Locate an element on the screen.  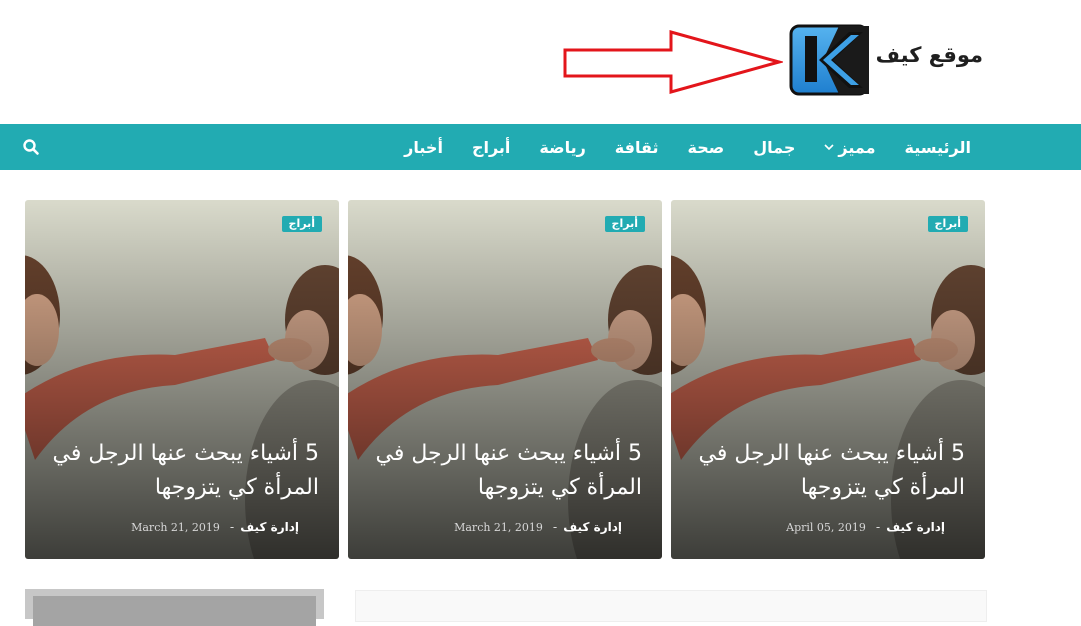
nav-item-sports: رياضة is located at coordinates (562, 147).